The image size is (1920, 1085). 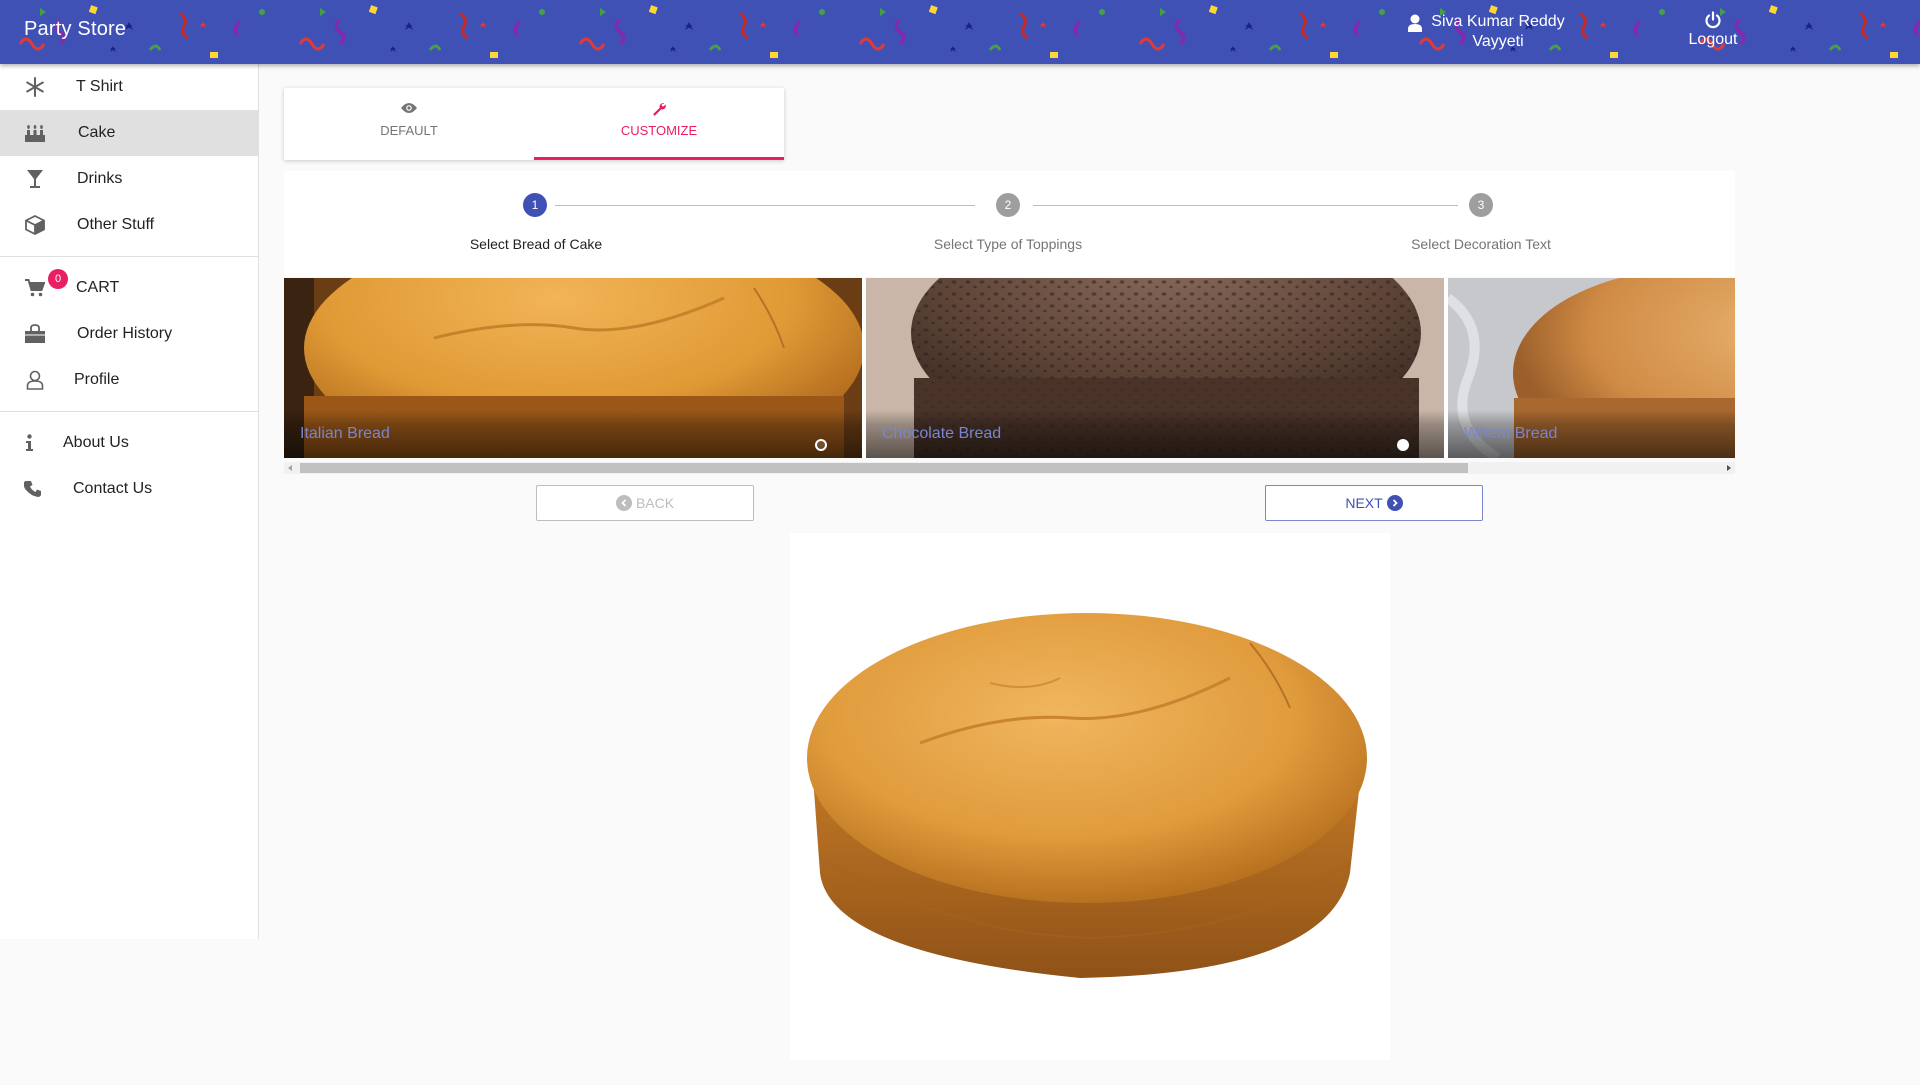 I want to click on next-button: NEXT, so click(x=1374, y=503).